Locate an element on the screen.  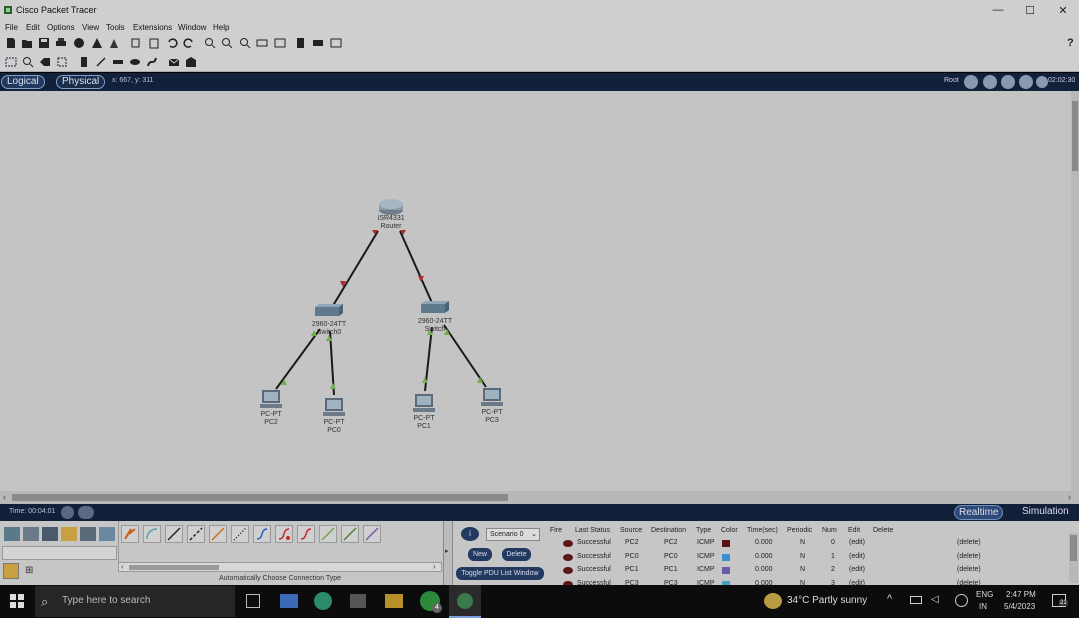
link-router-switch1 is located at coordinates (416, 268).